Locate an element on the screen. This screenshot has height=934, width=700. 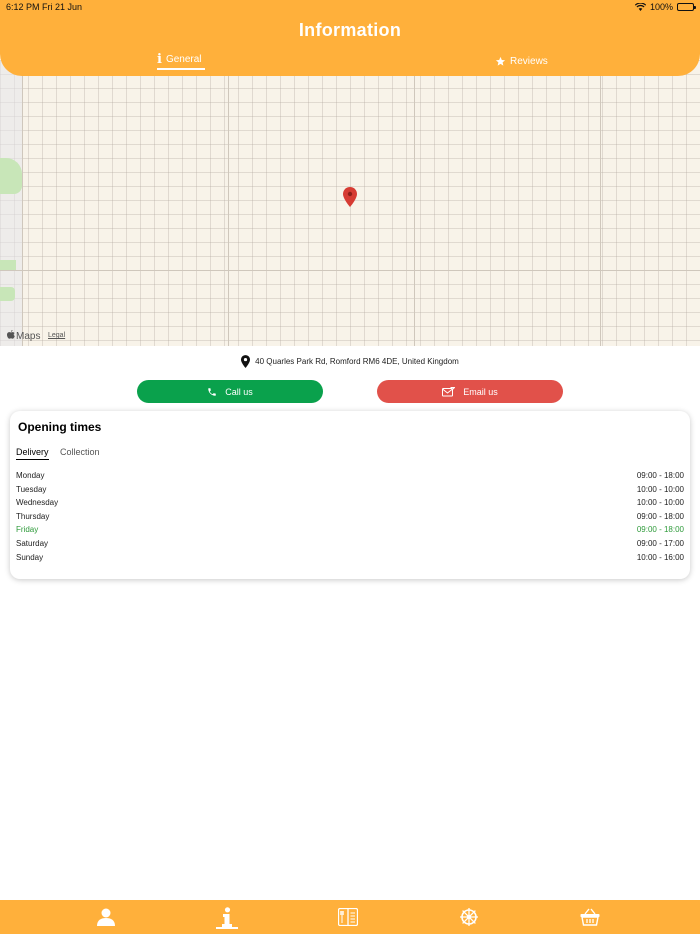
day-label: Monday is located at coordinates (30, 475).